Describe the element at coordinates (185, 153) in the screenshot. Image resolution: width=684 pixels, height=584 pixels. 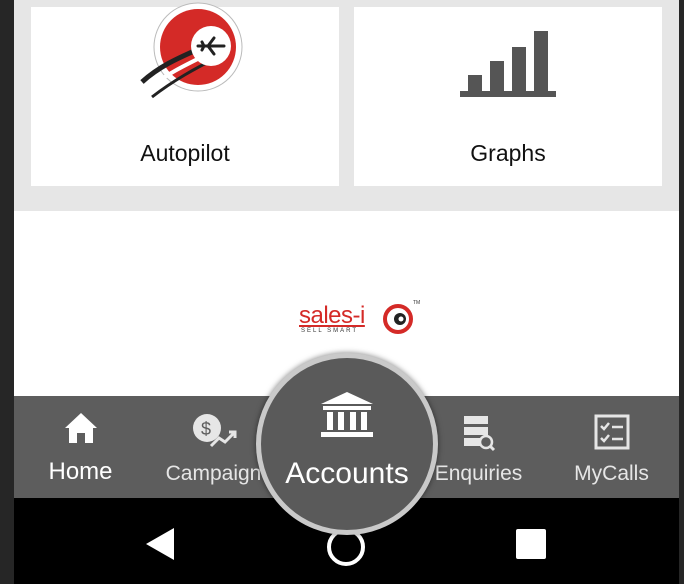
I see `autopilot-label: Autopilot` at that location.